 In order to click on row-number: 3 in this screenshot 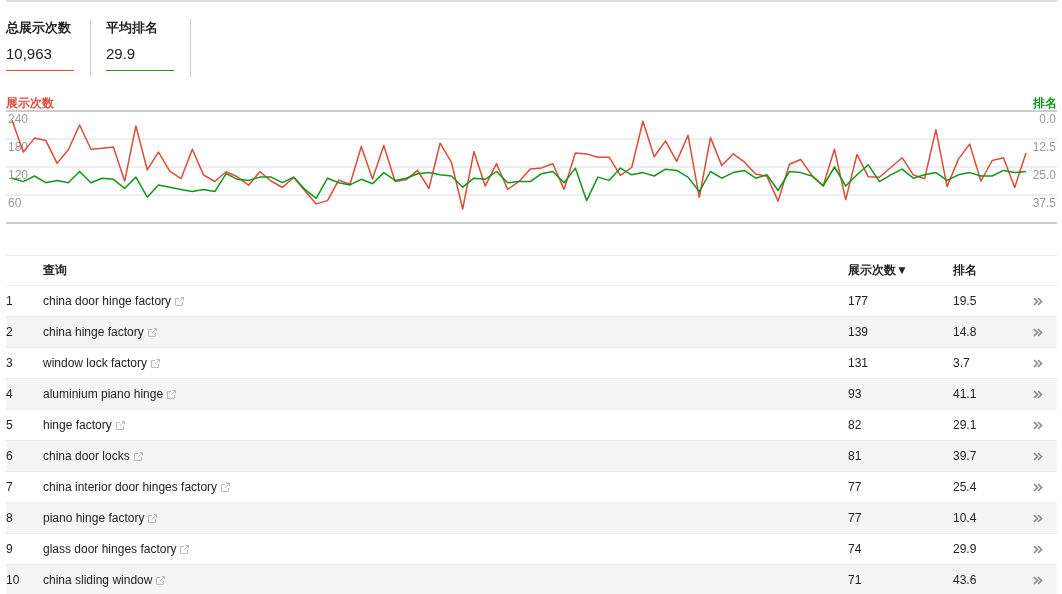, I will do `click(9, 363)`.